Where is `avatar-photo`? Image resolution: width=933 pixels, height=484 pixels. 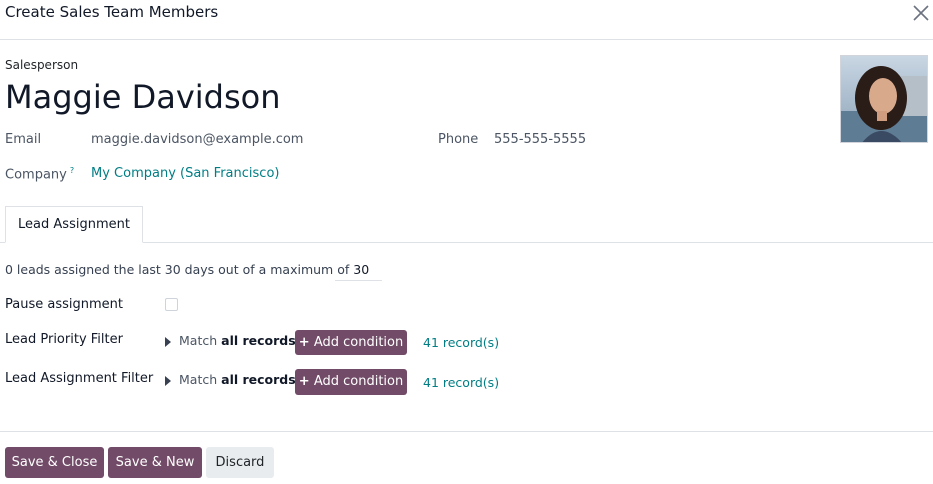 avatar-photo is located at coordinates (884, 99).